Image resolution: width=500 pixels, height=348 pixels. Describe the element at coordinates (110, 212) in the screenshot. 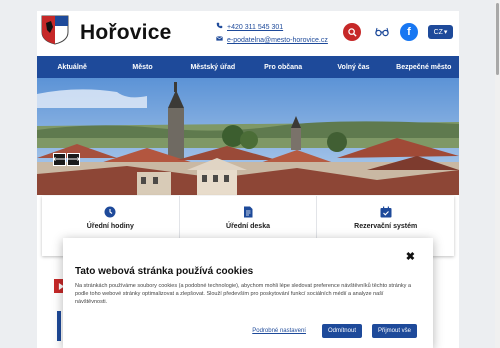

I see `clock-icon` at that location.